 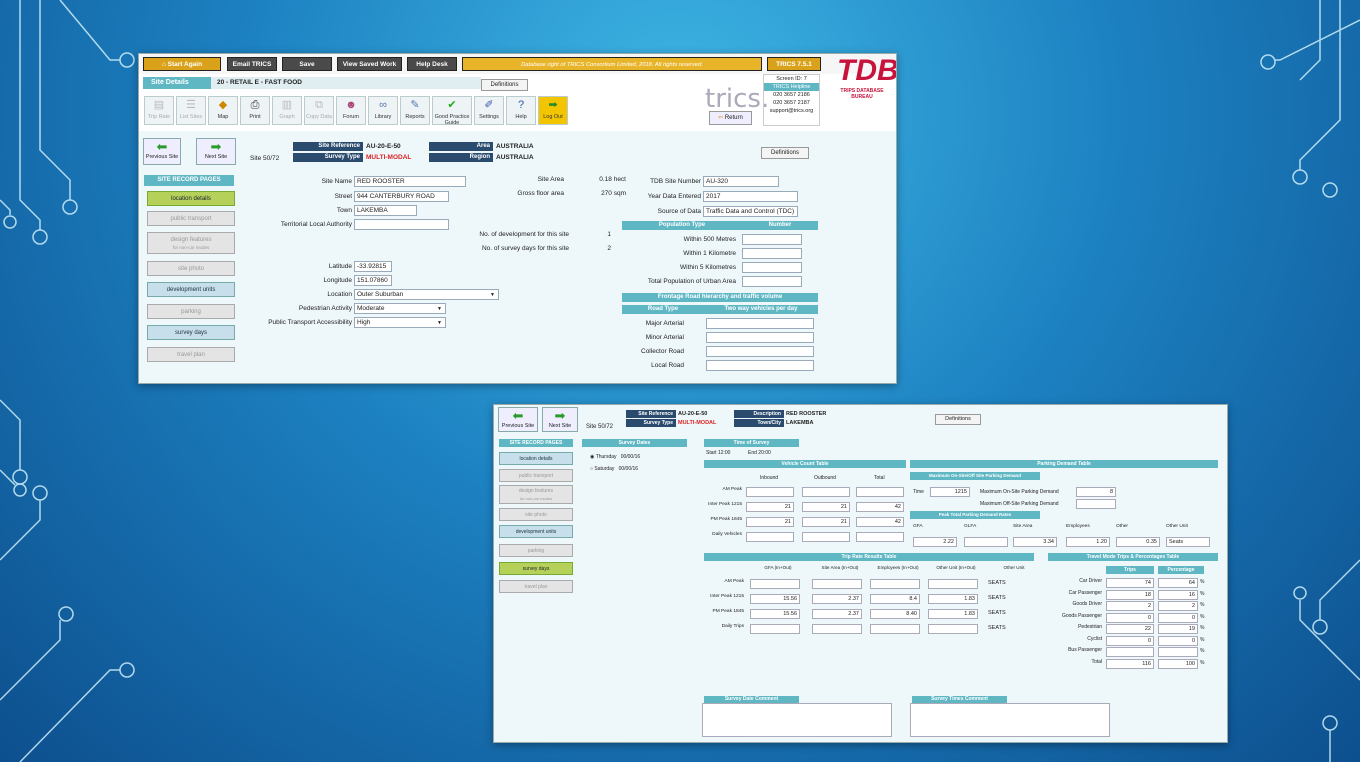 What do you see at coordinates (553, 110) in the screenshot?
I see `log-out-tool: ➡ Log Out` at bounding box center [553, 110].